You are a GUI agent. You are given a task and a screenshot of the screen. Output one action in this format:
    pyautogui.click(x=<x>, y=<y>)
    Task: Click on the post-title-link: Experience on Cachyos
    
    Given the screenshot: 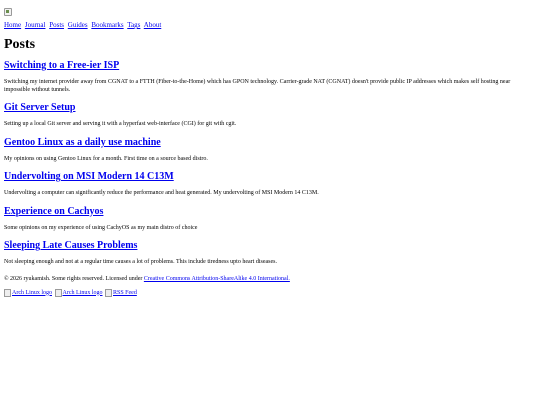 What is the action you would take?
    pyautogui.click(x=53, y=211)
    